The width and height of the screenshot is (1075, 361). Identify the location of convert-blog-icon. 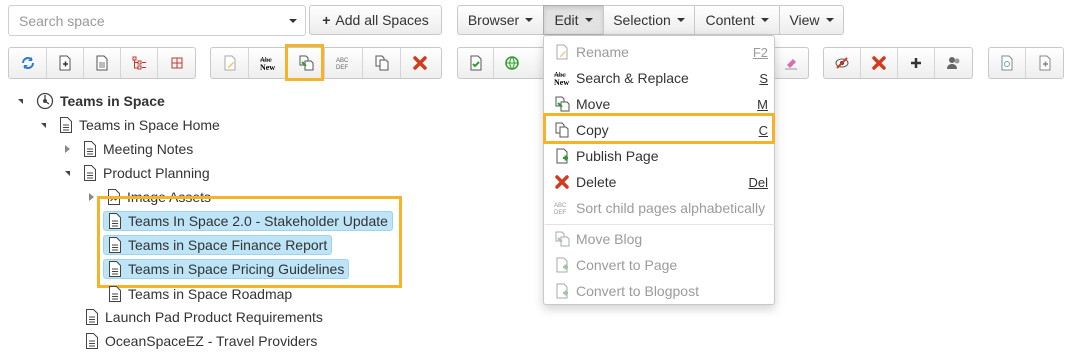
(562, 291).